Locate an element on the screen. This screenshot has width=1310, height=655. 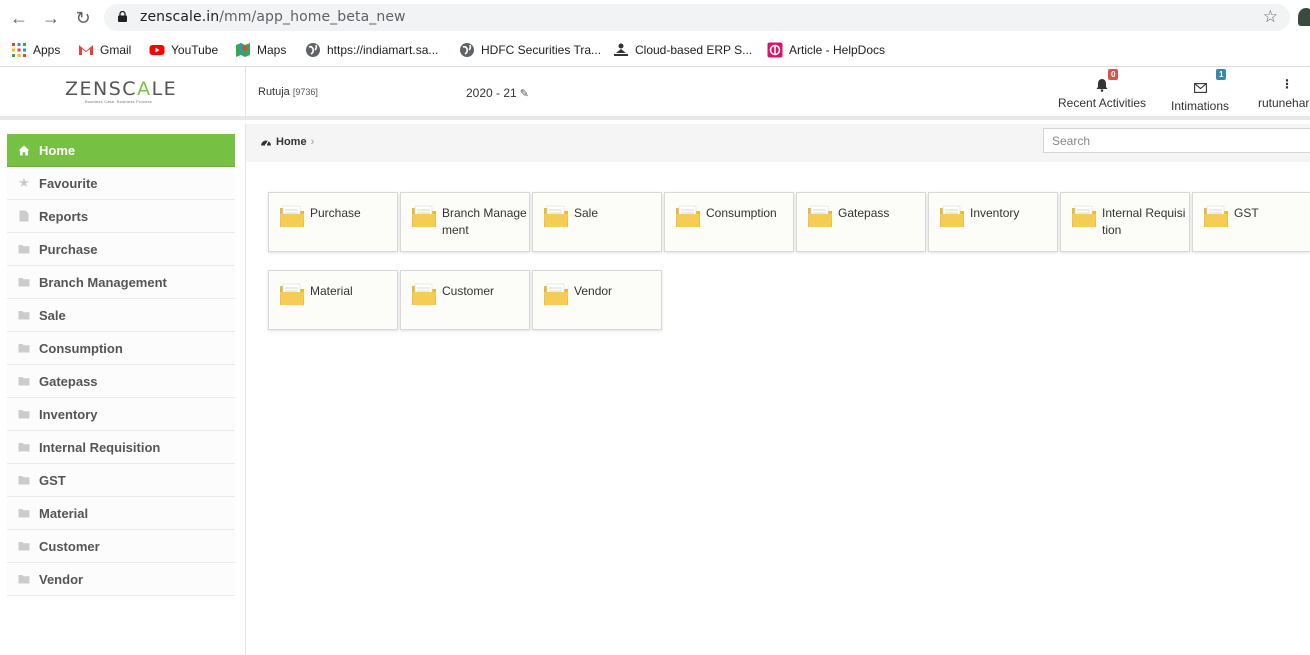
bookmark-label: Maps is located at coordinates (272, 50).